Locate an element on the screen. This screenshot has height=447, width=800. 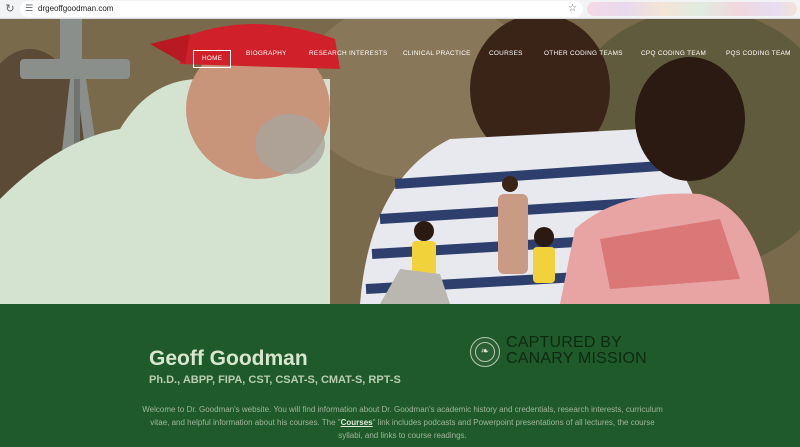
canary-mission-badge: ❧ is located at coordinates (485, 352).